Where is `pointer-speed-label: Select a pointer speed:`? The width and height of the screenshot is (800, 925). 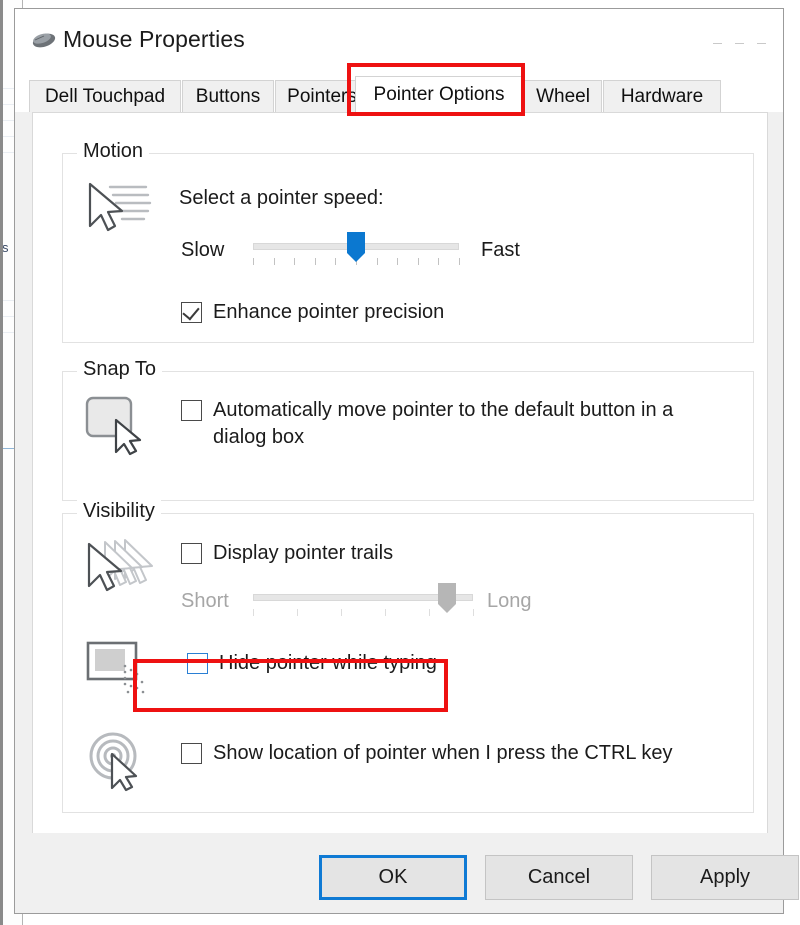
pointer-speed-label: Select a pointer speed: is located at coordinates (281, 198).